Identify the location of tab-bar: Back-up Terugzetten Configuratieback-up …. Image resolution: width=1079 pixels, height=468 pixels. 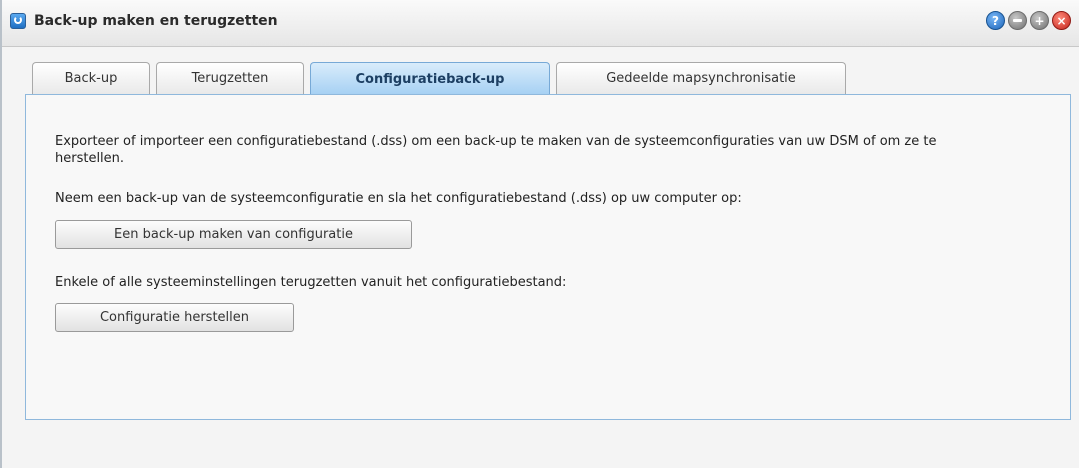
(442, 78).